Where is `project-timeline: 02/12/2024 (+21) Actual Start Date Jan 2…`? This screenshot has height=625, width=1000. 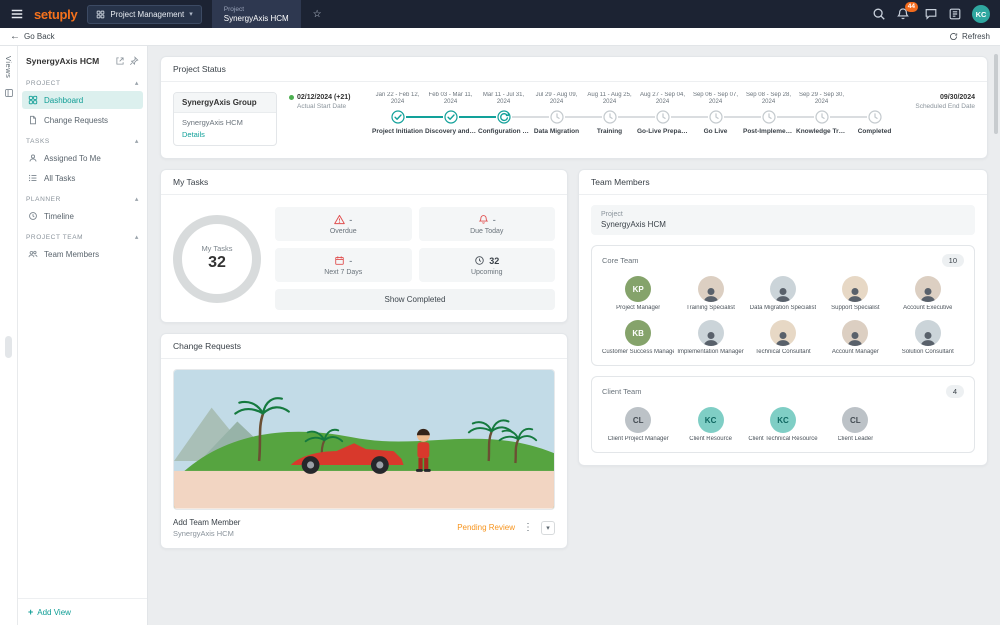
project-timeline: 02/12/2024 (+21) Actual Start Date Jan 2… is located at coordinates (632, 113).